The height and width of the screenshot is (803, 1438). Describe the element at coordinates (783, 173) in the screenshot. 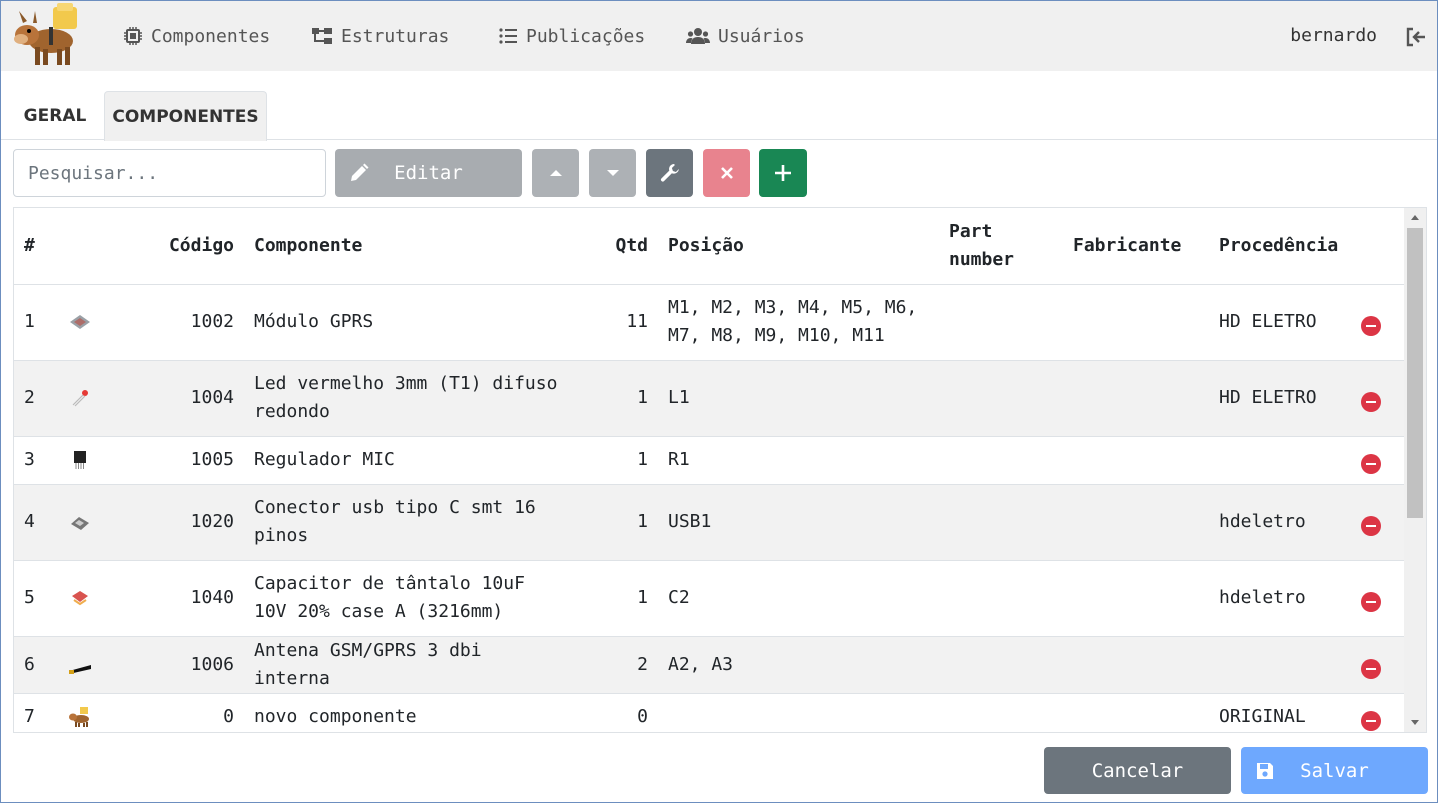

I see `add-button` at that location.